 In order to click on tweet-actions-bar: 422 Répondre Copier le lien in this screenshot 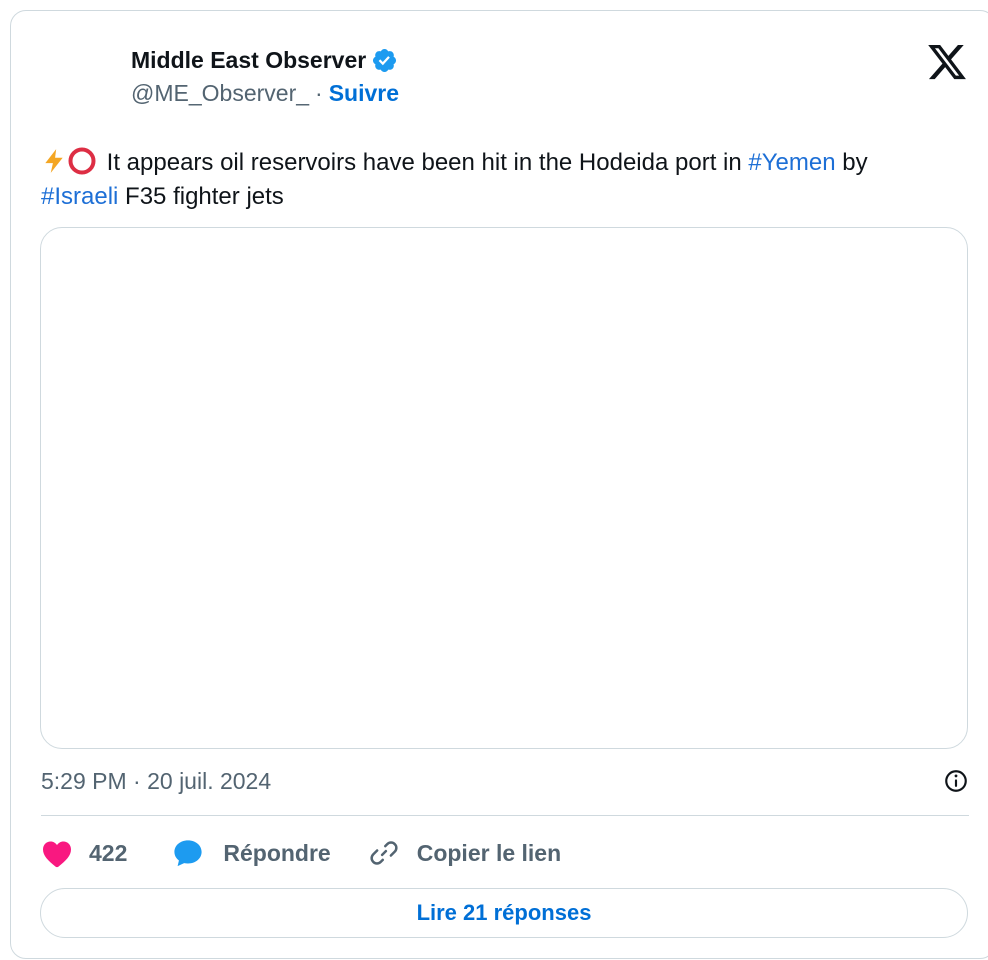, I will do `click(301, 853)`.